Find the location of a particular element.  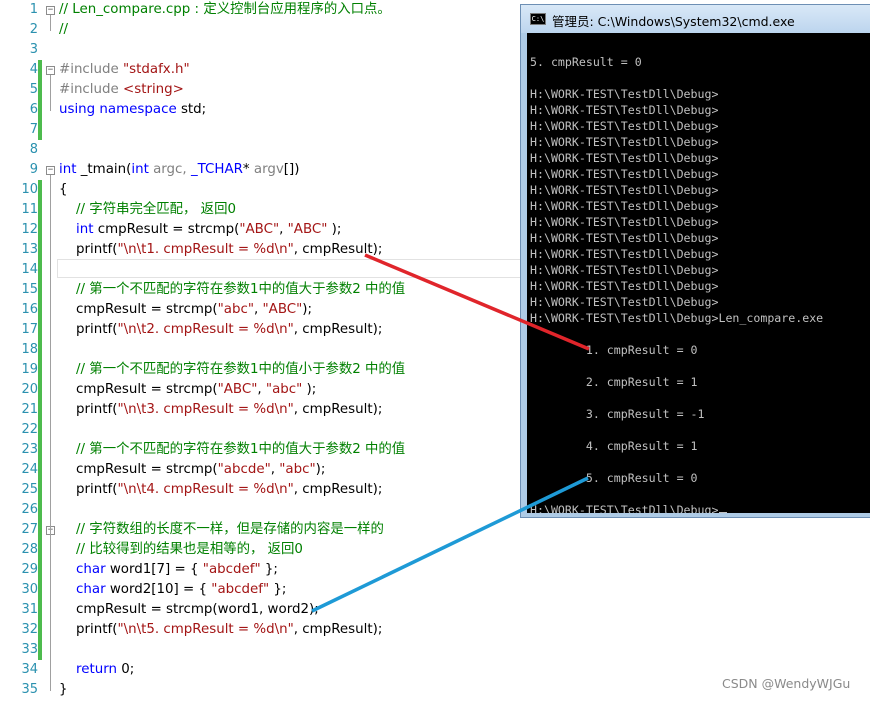

code-comment: // Len_compare.cpp : 定义控制台应用程序的入口点。 is located at coordinates (225, 9).